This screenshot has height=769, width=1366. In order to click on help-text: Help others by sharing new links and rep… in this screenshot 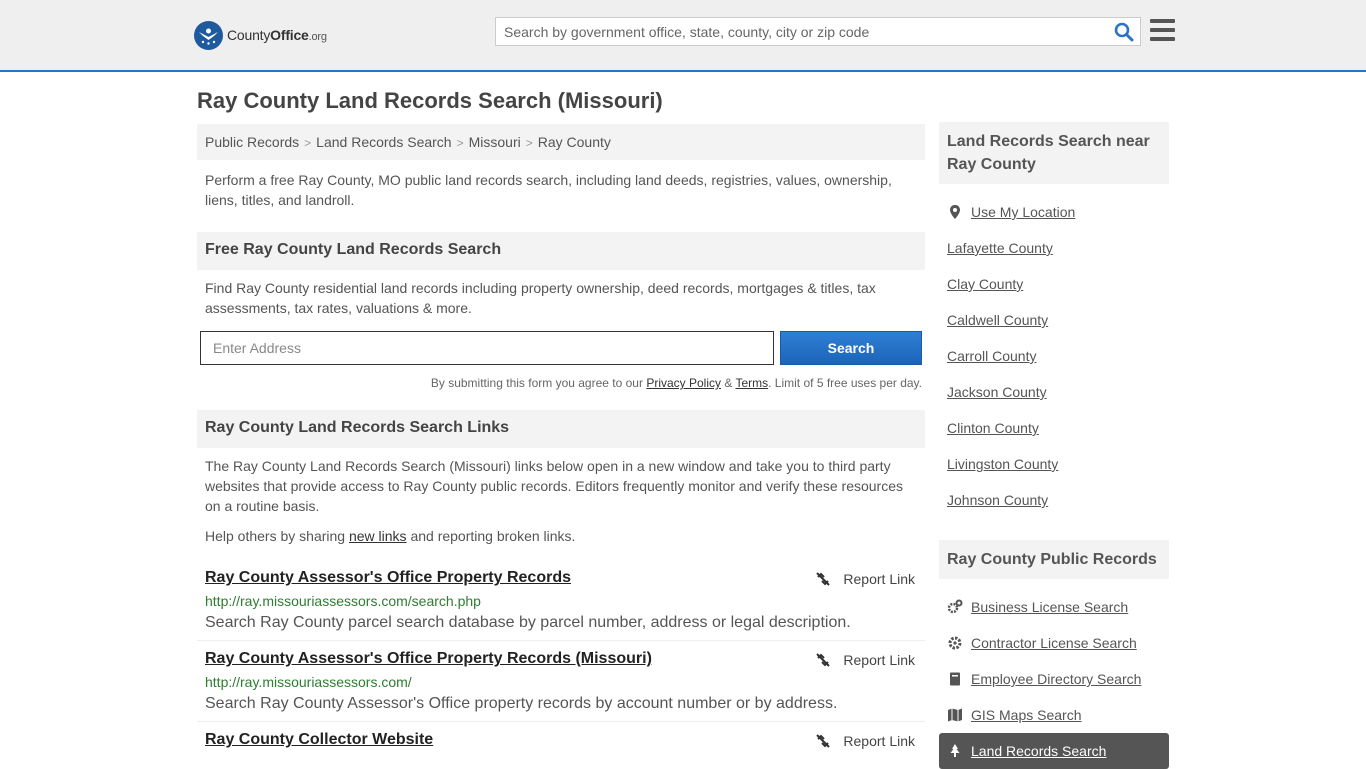, I will do `click(390, 536)`.